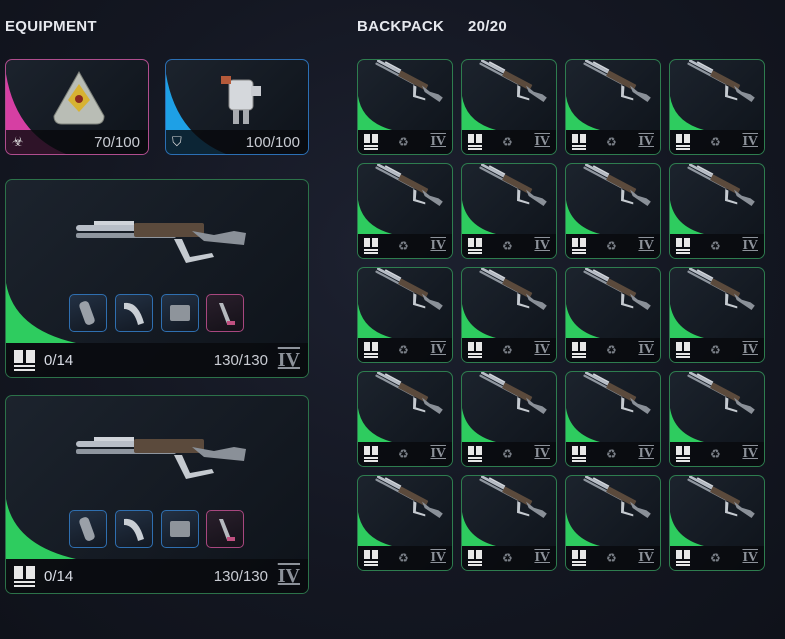 The width and height of the screenshot is (785, 639). I want to click on weapon-slot-2: 0/14 130/130 IV, so click(157, 494).